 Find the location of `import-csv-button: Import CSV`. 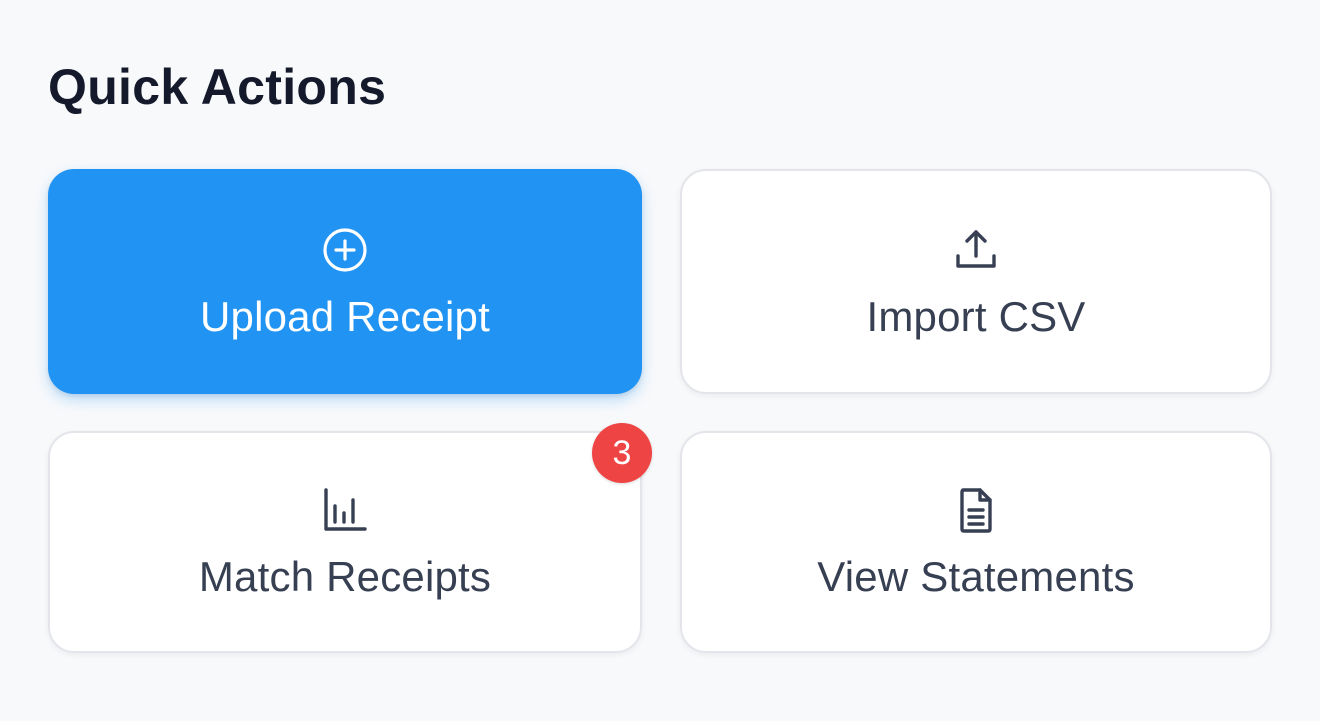

import-csv-button: Import CSV is located at coordinates (976, 281).